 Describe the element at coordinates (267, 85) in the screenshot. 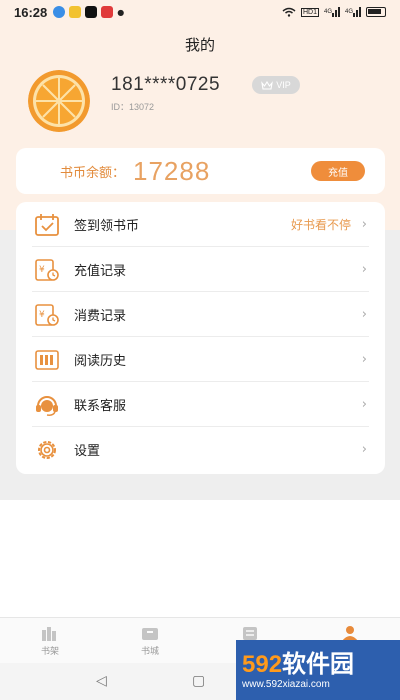

I see `crown-icon` at that location.